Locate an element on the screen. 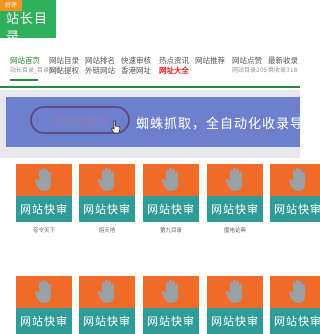 Image resolution: width=320 pixels, height=334 pixels. nav-col-6: 网站推荐 is located at coordinates (210, 61).